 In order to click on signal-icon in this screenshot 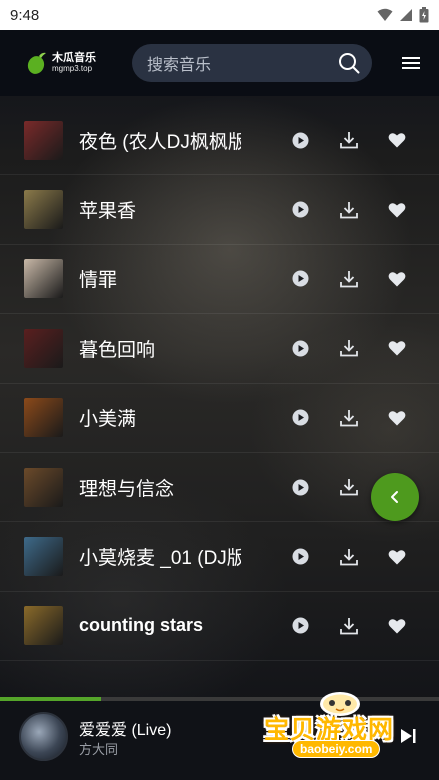, I will do `click(406, 15)`.